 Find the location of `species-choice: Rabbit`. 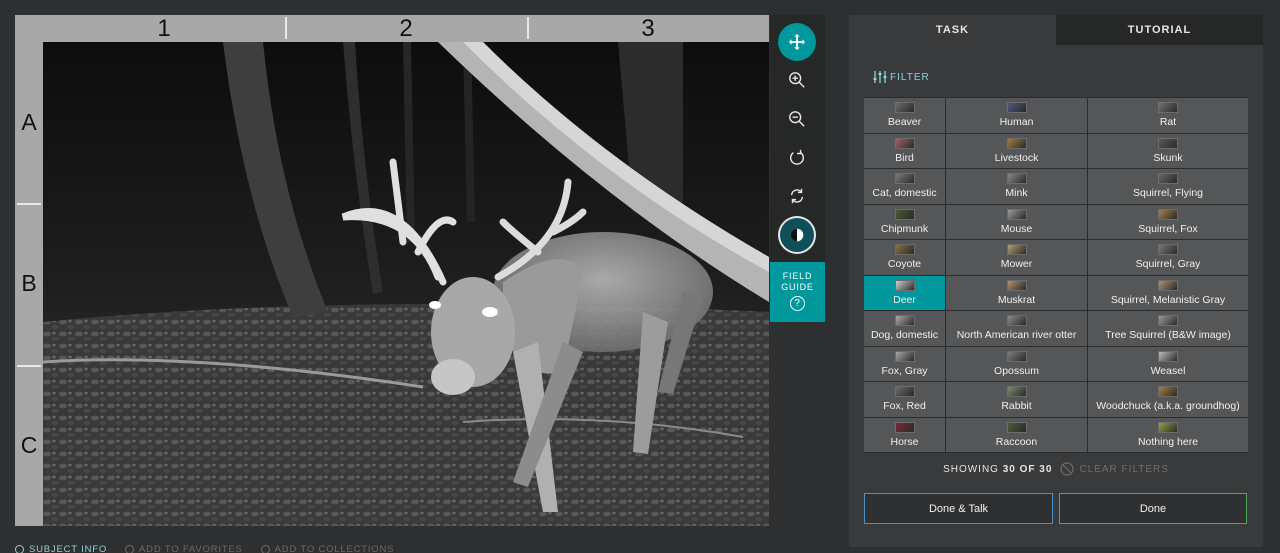

species-choice: Rabbit is located at coordinates (1016, 399).